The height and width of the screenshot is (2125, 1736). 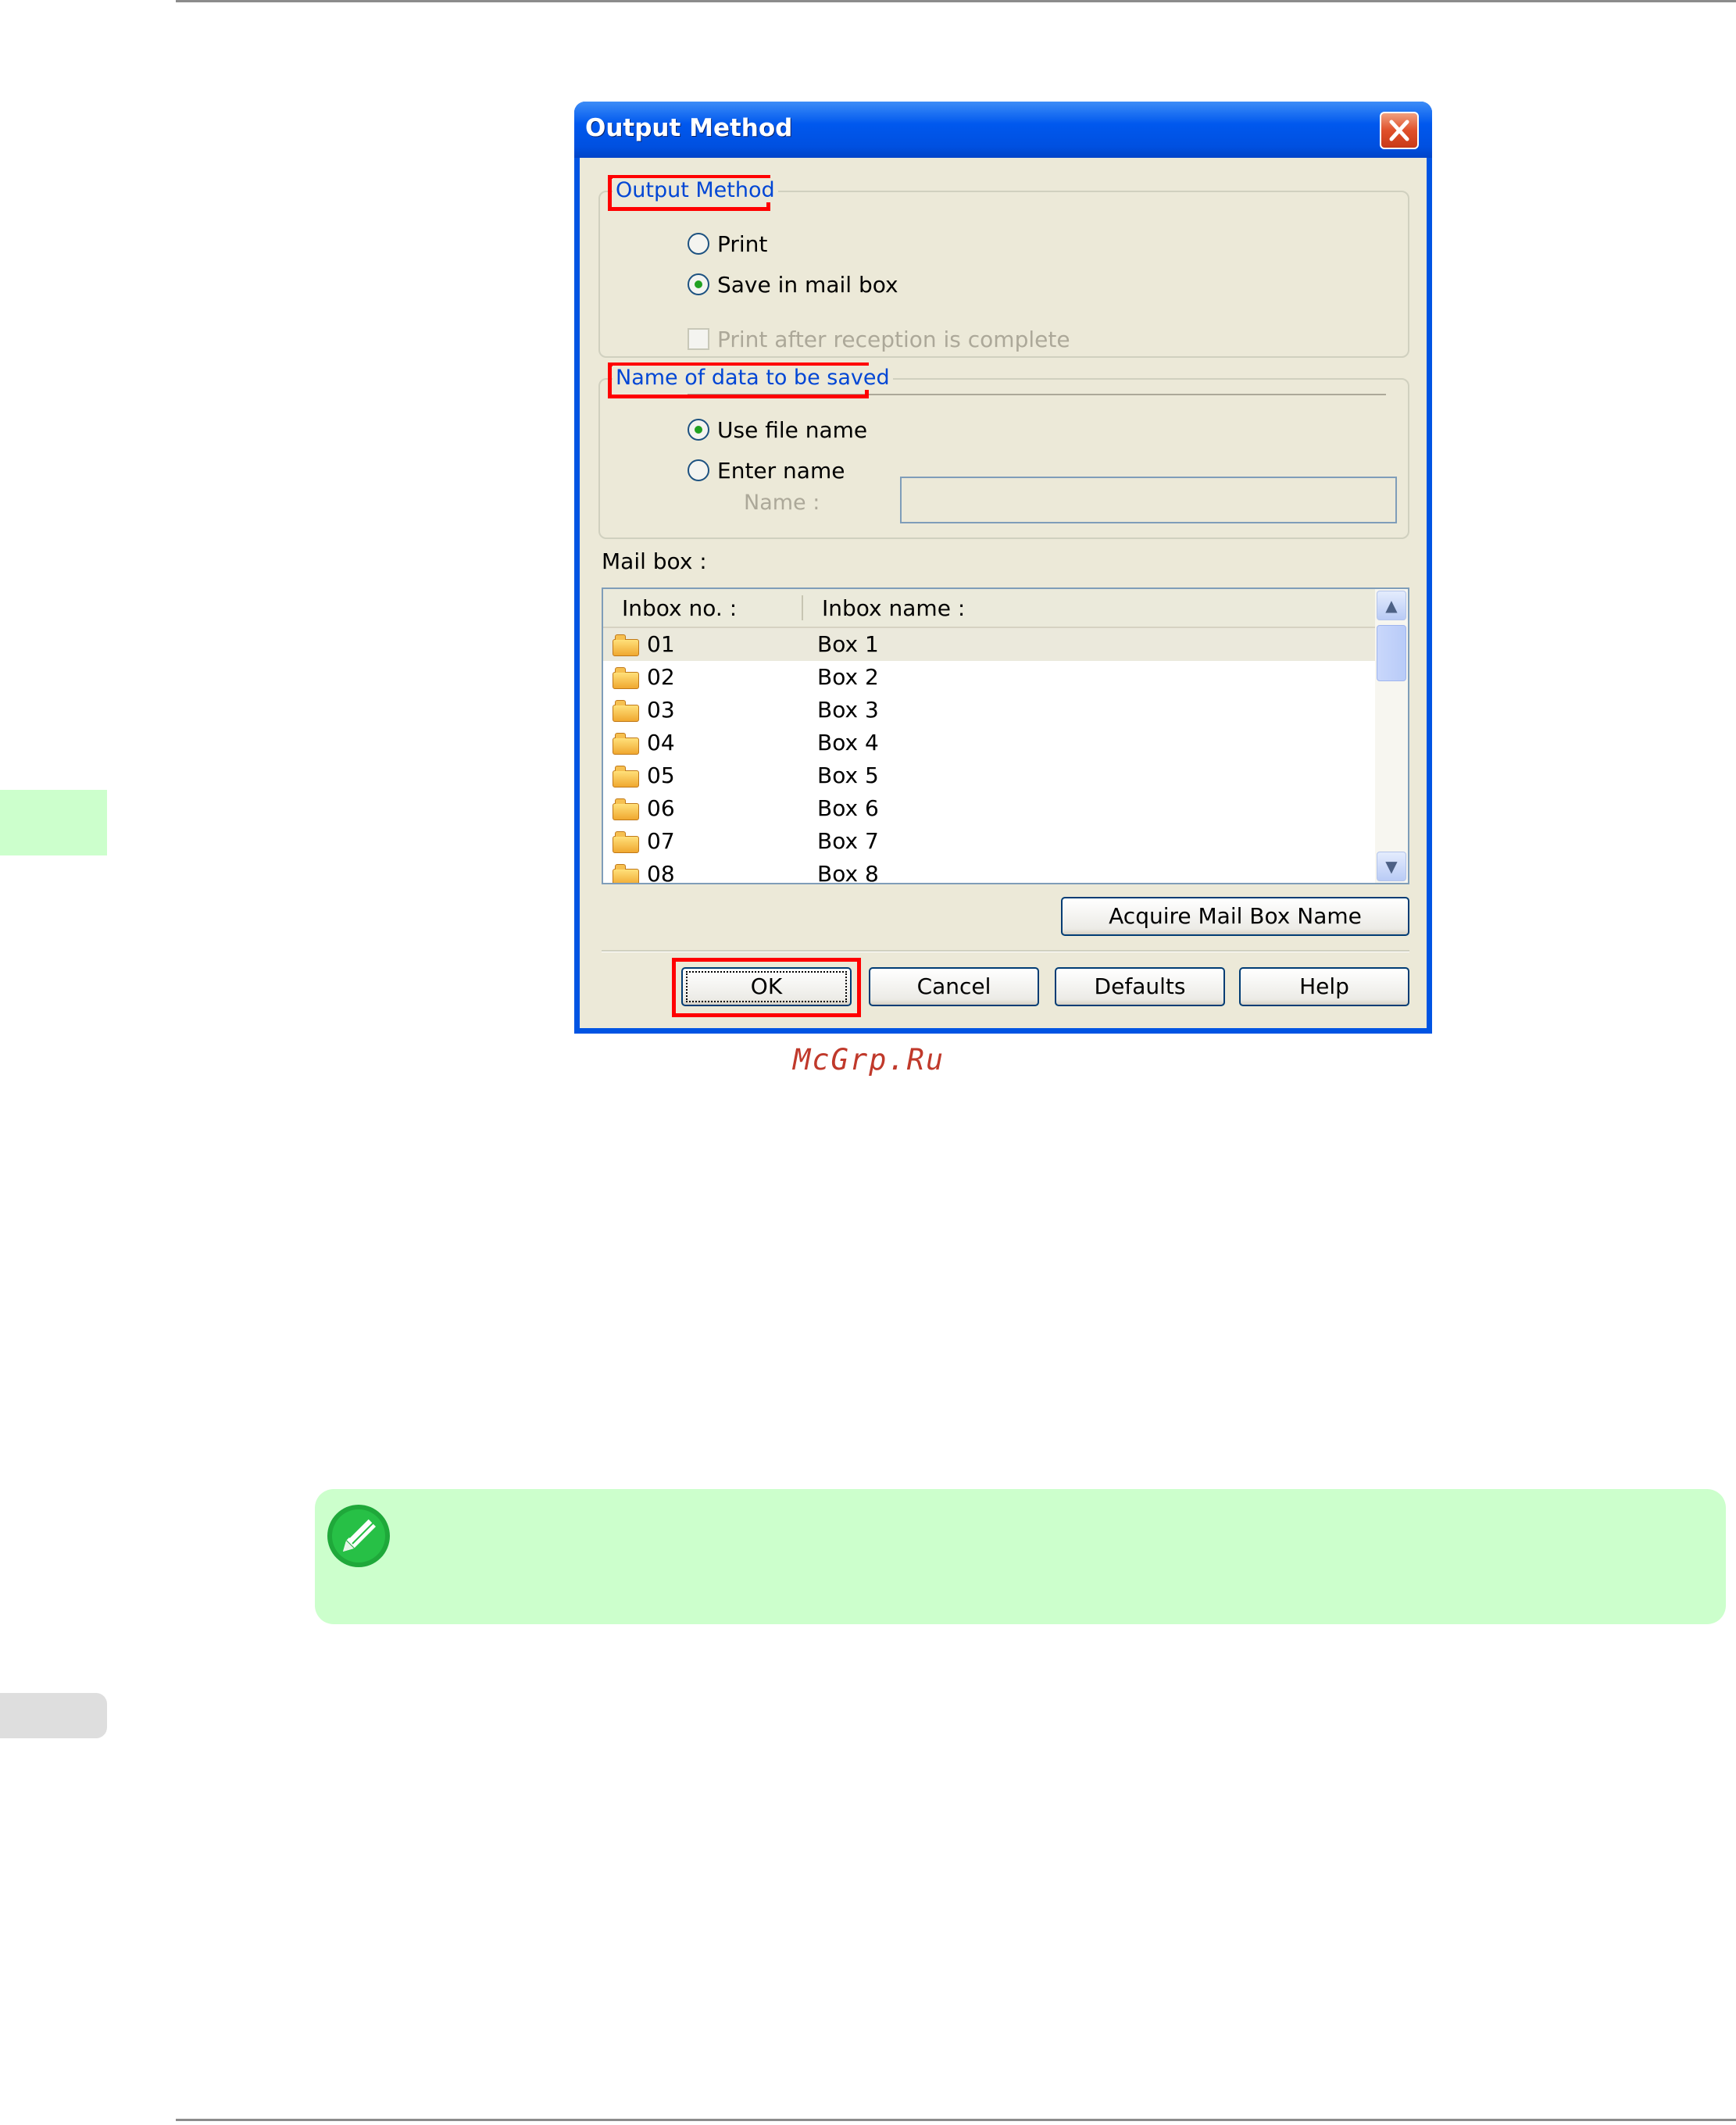 What do you see at coordinates (695, 190) in the screenshot?
I see `output-method-legend: Output Method` at bounding box center [695, 190].